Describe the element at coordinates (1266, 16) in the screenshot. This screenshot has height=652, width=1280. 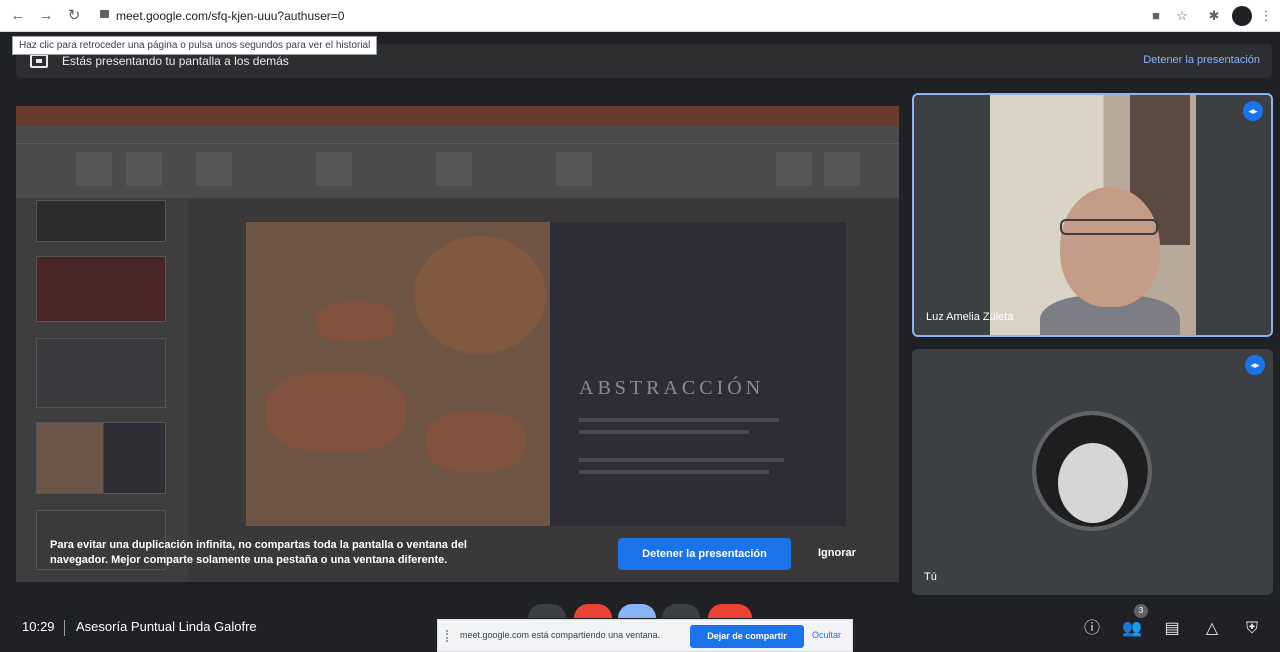
I see `menu-icon: ⋮` at that location.